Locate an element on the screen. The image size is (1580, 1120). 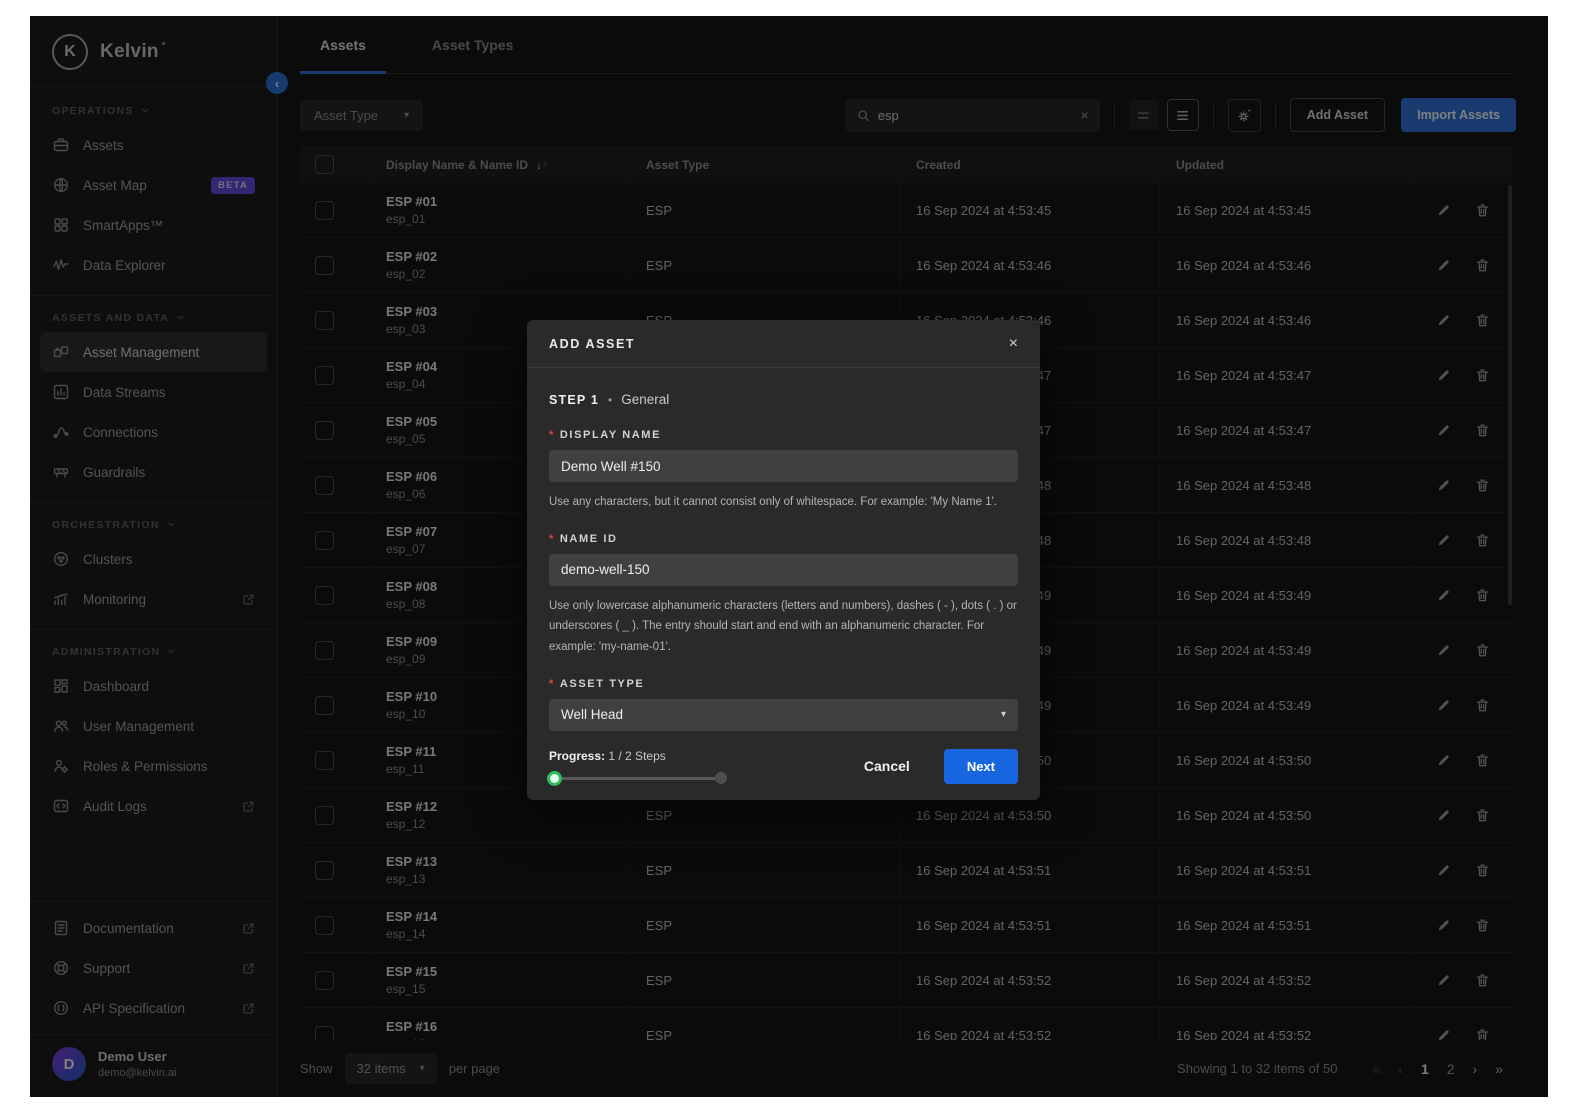
progress-text: 1 / 2 Steps is located at coordinates (637, 755).